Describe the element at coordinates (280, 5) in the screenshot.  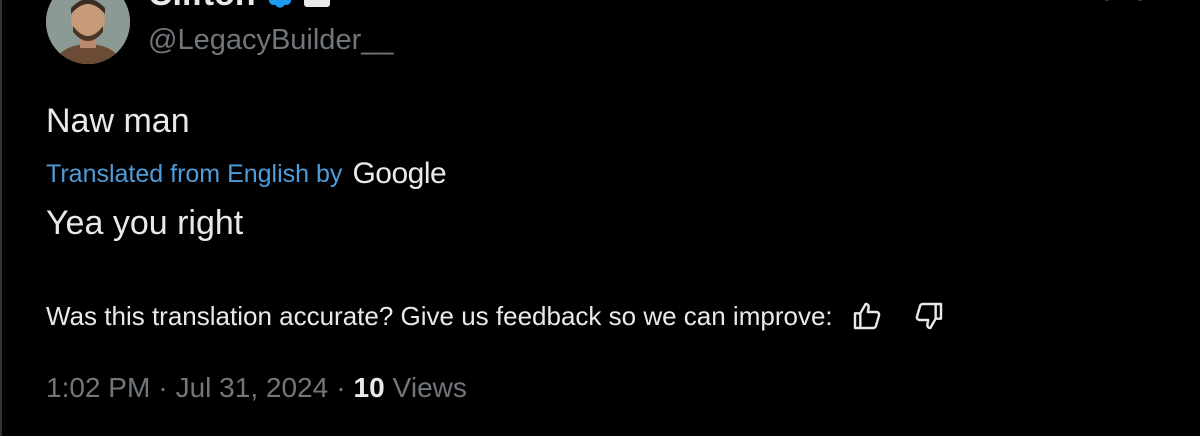
I see `verified-badge-icon` at that location.